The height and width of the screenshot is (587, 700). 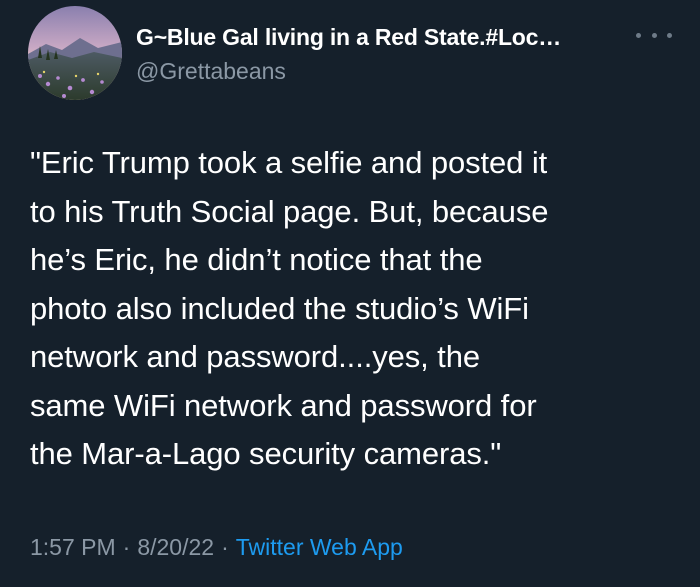 What do you see at coordinates (216, 547) in the screenshot?
I see `tweet-metadata: 1:57 PM · 8/20/22 · Twitter Web App` at bounding box center [216, 547].